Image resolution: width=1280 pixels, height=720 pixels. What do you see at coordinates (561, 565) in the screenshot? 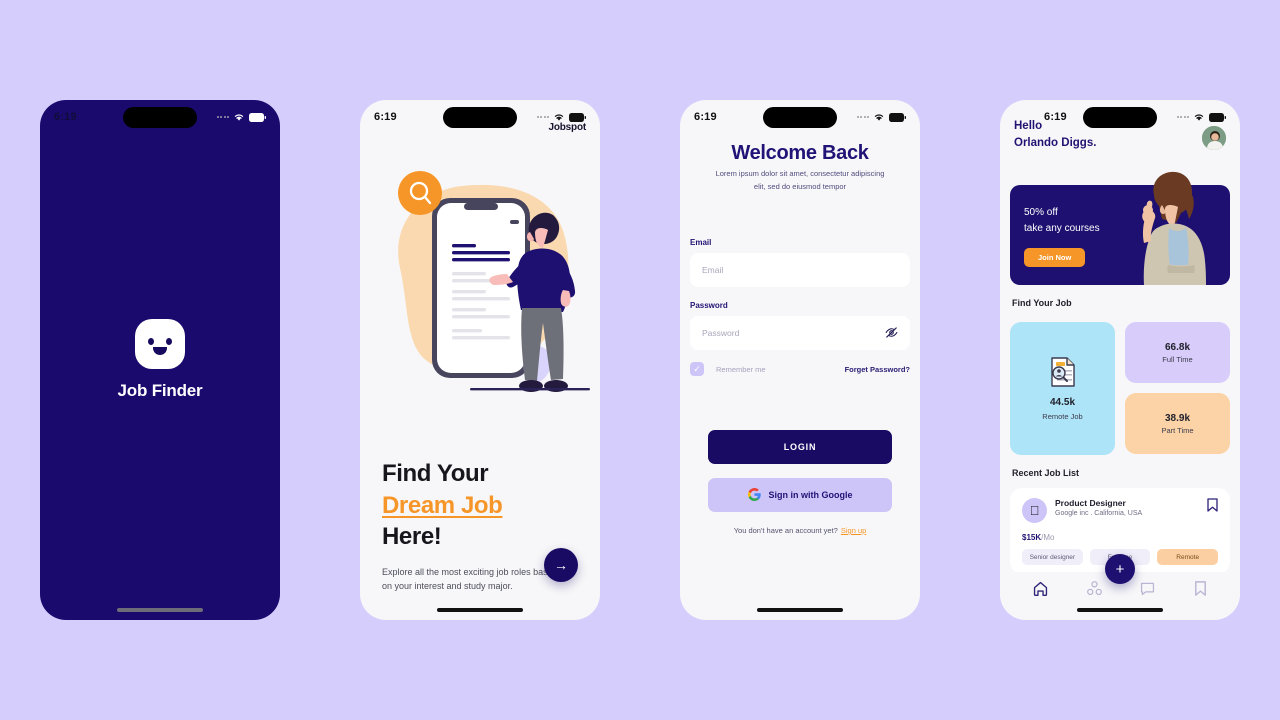
I see `next-button: →` at bounding box center [561, 565].